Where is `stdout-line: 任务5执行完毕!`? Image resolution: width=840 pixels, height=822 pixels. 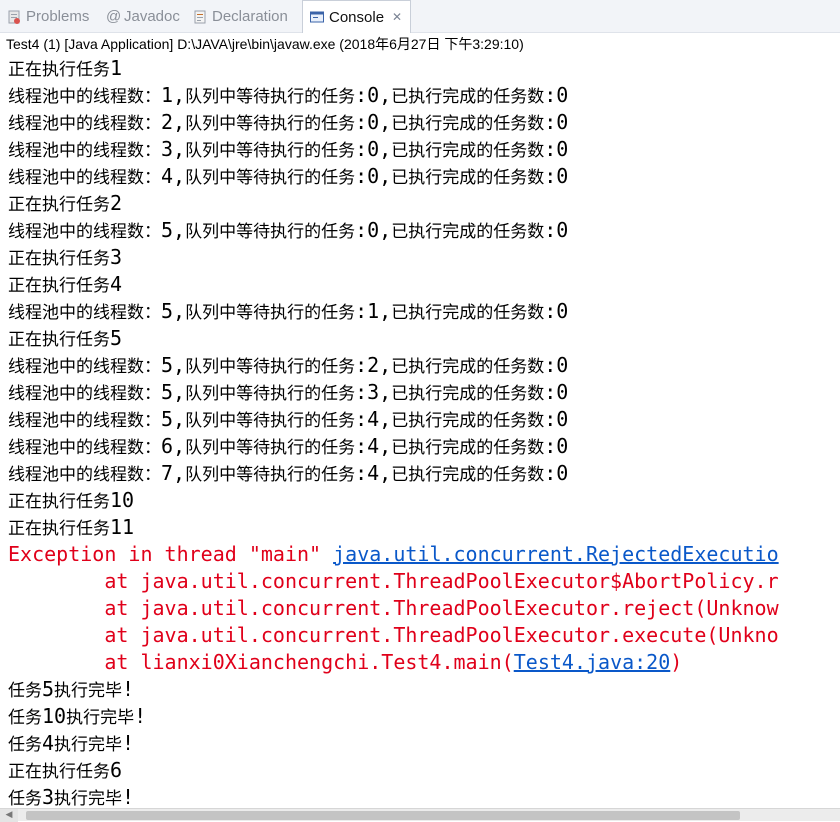 stdout-line: 任务5执行完毕! is located at coordinates (71, 689).